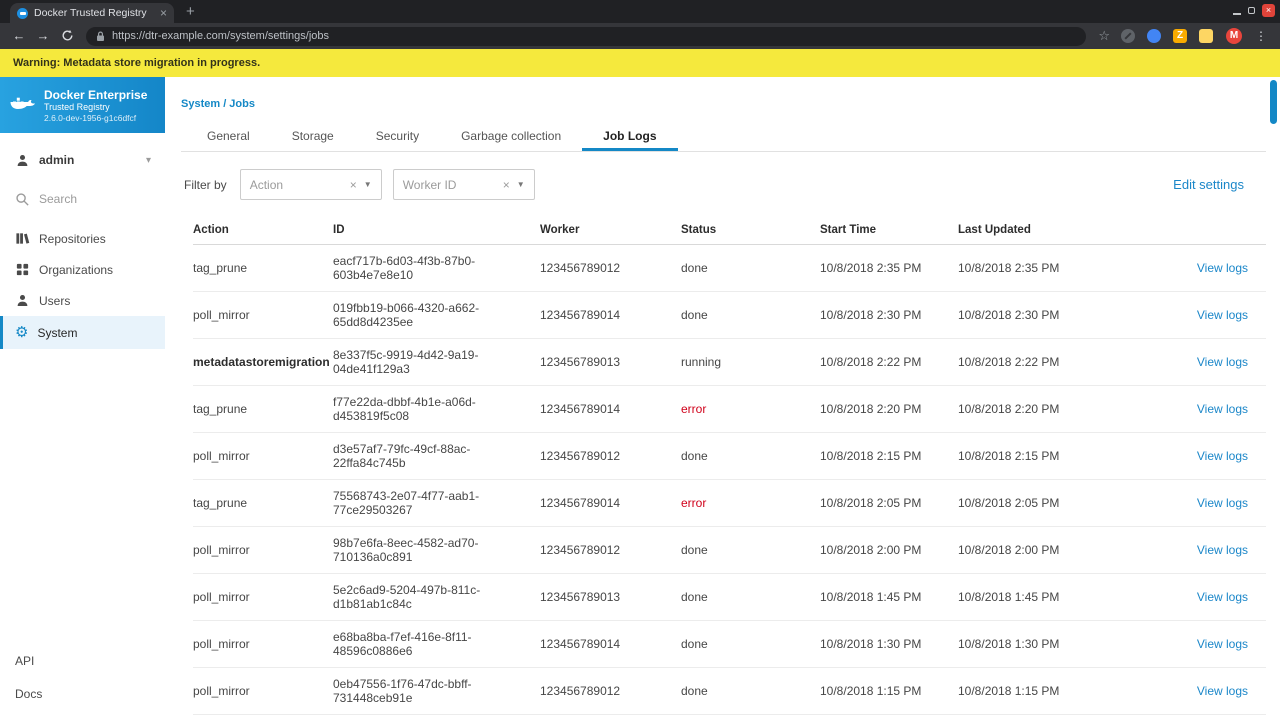 Image resolution: width=1280 pixels, height=717 pixels. Describe the element at coordinates (871, 362) in the screenshot. I see `cell-start-time: 10/8/2018 2:22 PM` at that location.